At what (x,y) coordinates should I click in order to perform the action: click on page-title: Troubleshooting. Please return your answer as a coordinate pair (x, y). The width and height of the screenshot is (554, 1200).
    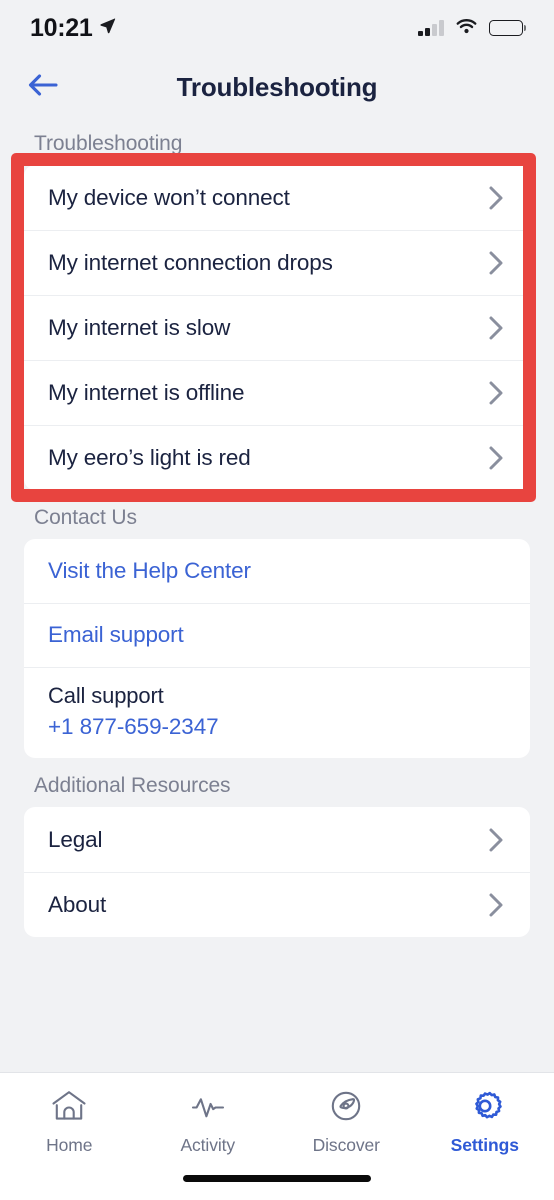
    Looking at the image, I should click on (277, 86).